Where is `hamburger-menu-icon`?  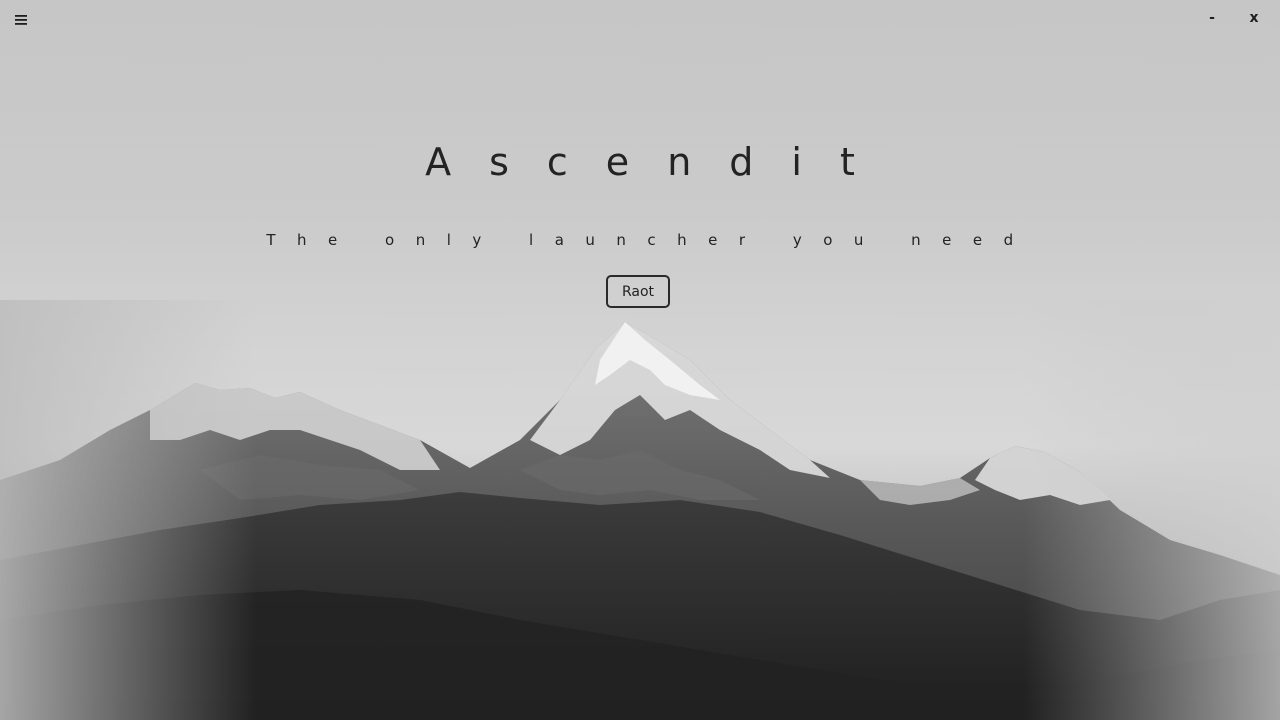
hamburger-menu-icon is located at coordinates (21, 20).